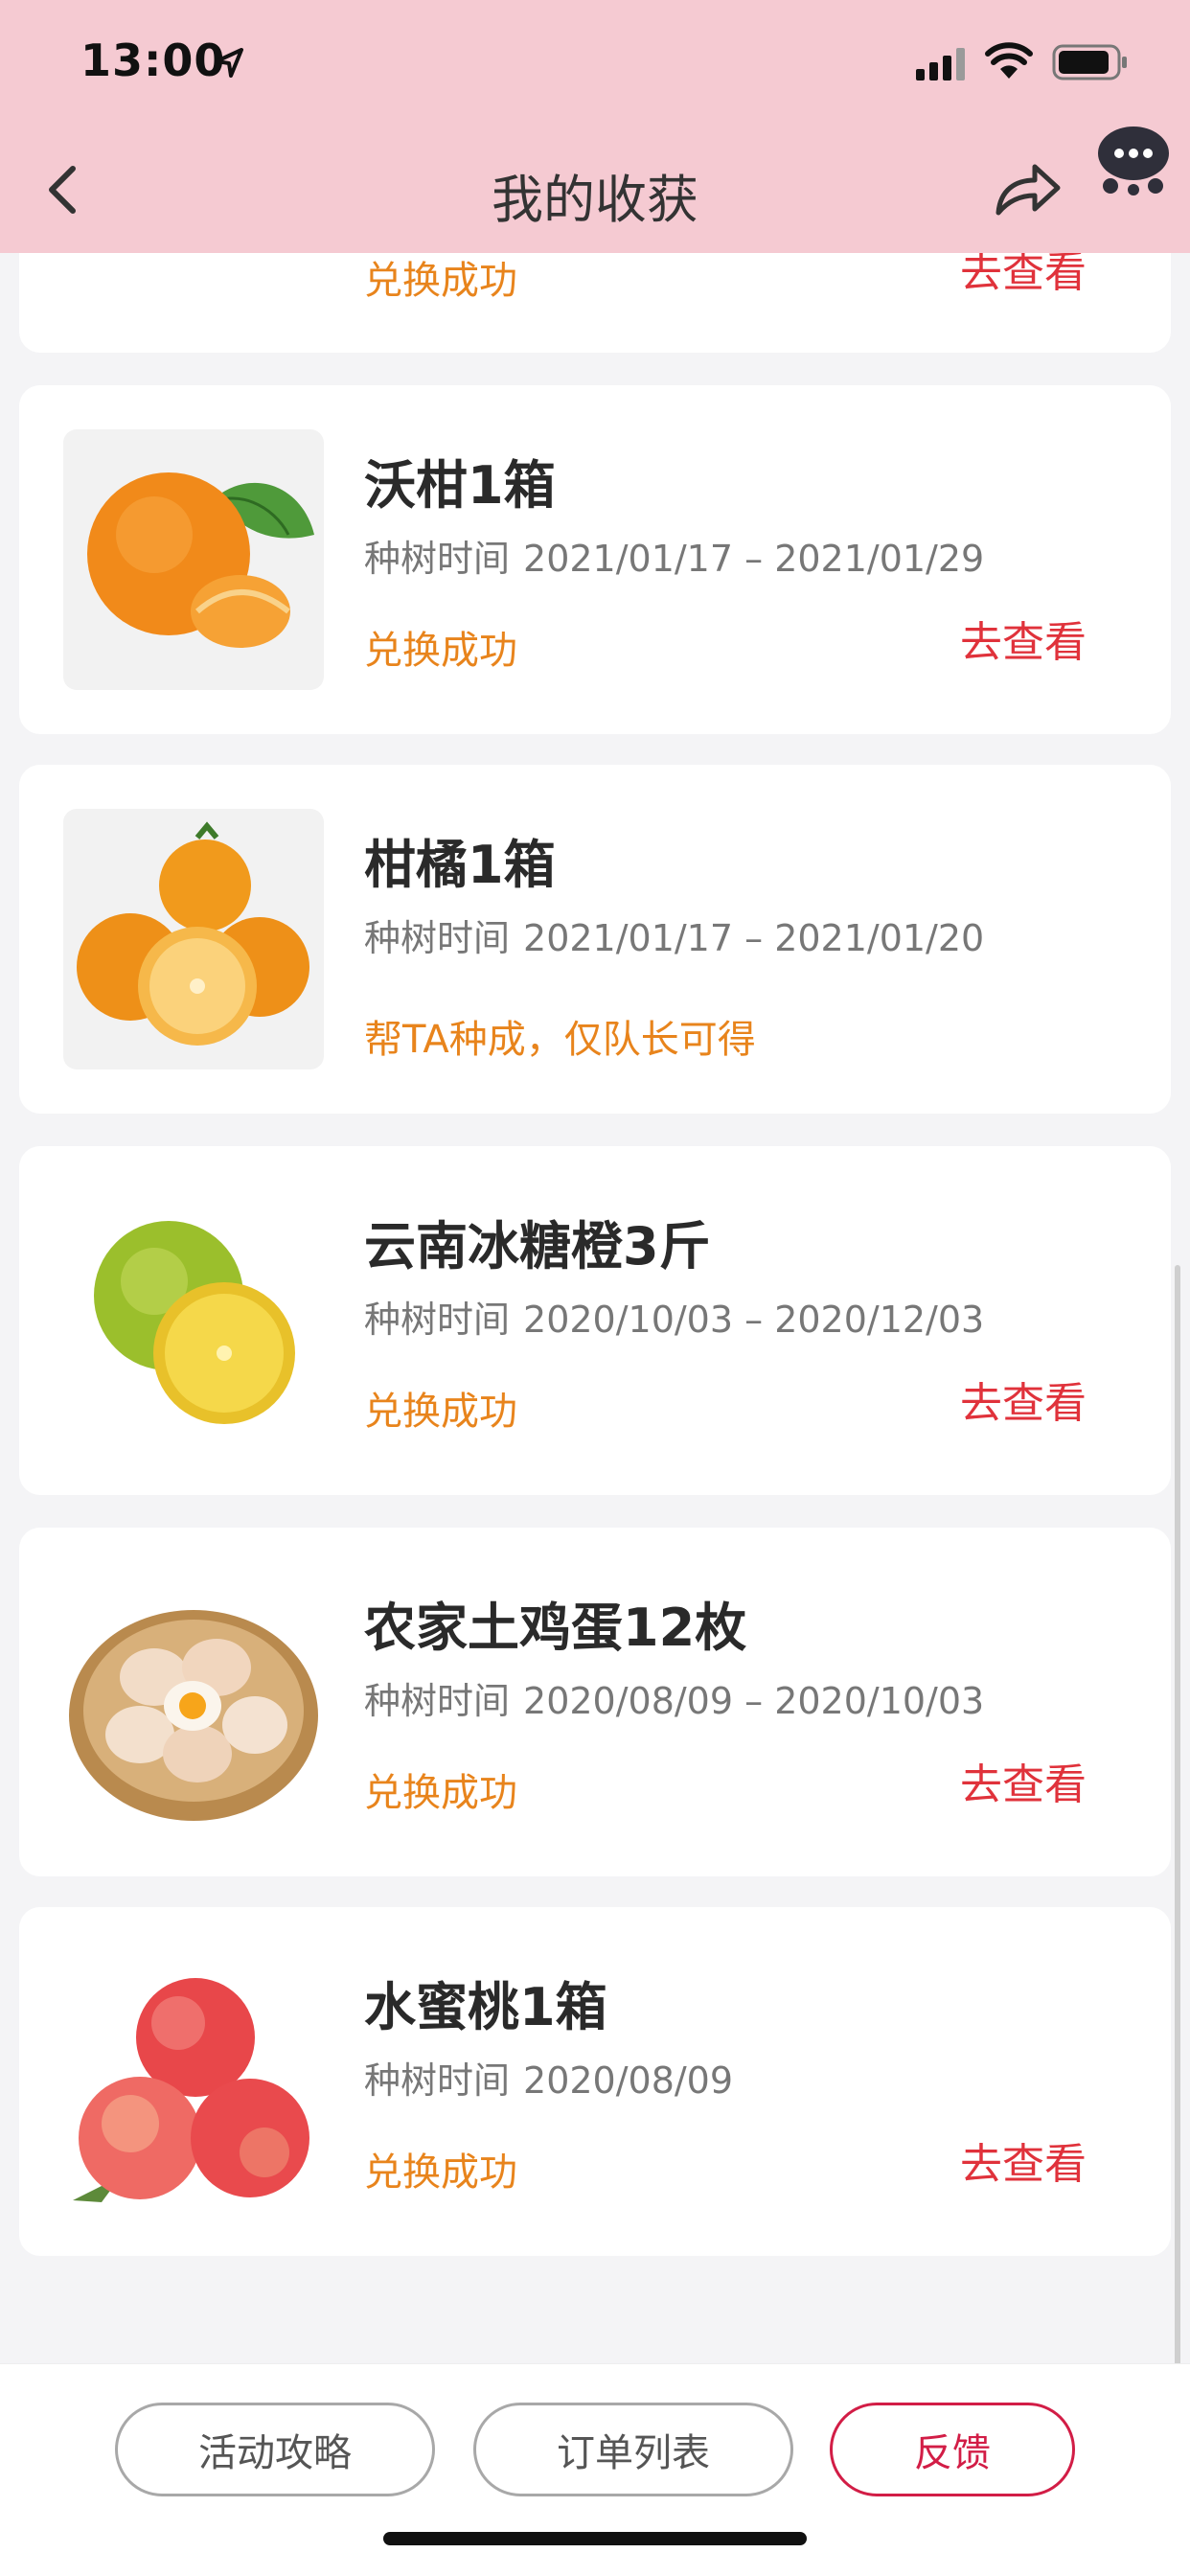  Describe the element at coordinates (1009, 60) in the screenshot. I see `wifi-icon` at that location.